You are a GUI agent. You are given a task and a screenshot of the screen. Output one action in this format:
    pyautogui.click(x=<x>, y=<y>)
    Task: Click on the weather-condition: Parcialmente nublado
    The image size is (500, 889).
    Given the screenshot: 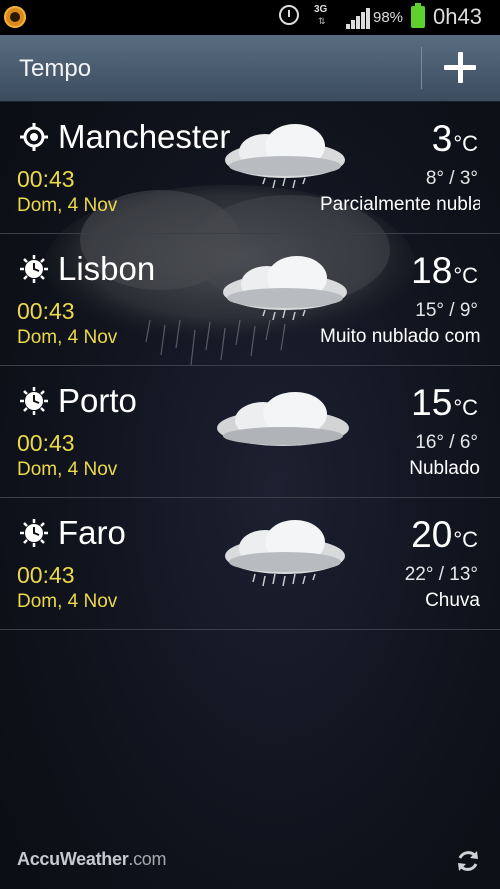 What is the action you would take?
    pyautogui.click(x=400, y=204)
    